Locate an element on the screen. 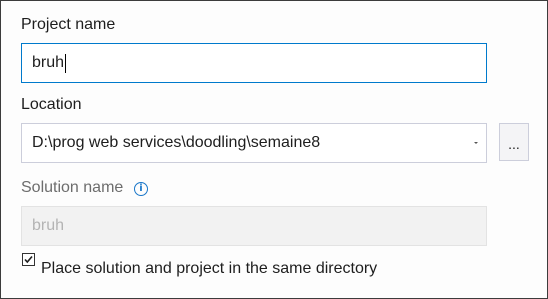 Image resolution: width=548 pixels, height=299 pixels. location-value: D:\prog web services\doodling\semaine8 is located at coordinates (176, 142).